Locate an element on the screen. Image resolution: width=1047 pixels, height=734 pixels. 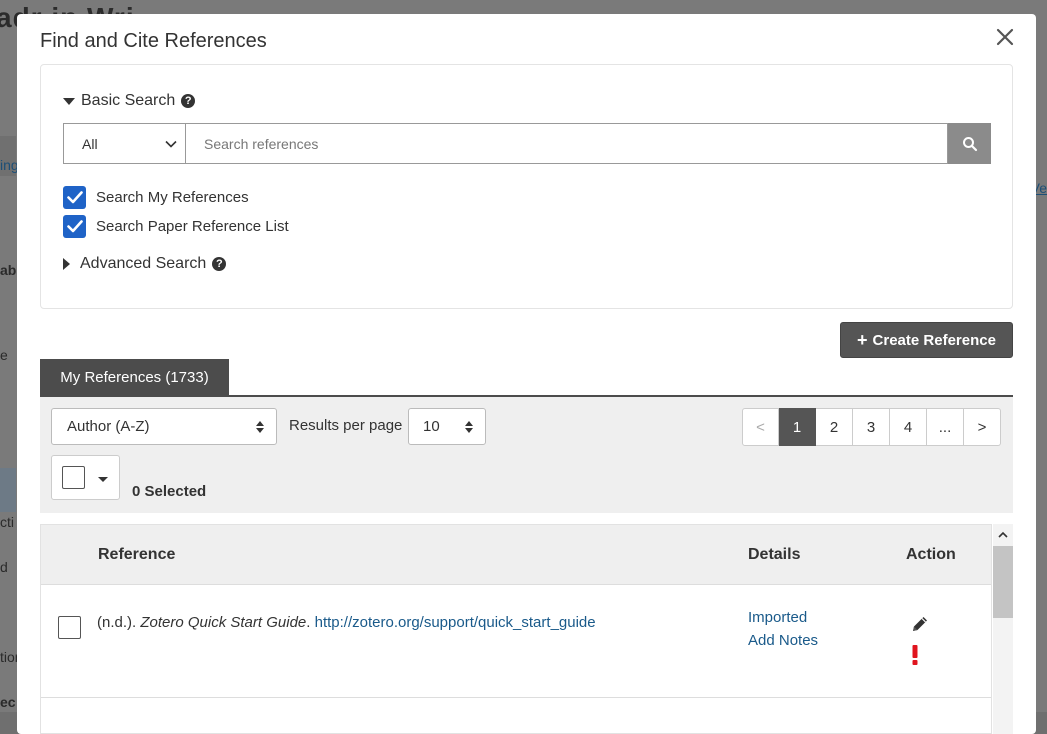
search-scope-value: All is located at coordinates (90, 143).